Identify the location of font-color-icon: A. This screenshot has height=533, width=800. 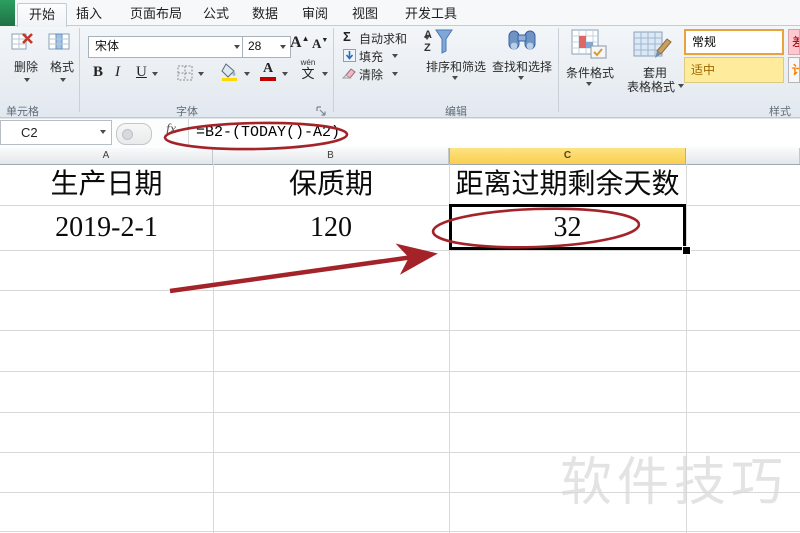
(268, 71).